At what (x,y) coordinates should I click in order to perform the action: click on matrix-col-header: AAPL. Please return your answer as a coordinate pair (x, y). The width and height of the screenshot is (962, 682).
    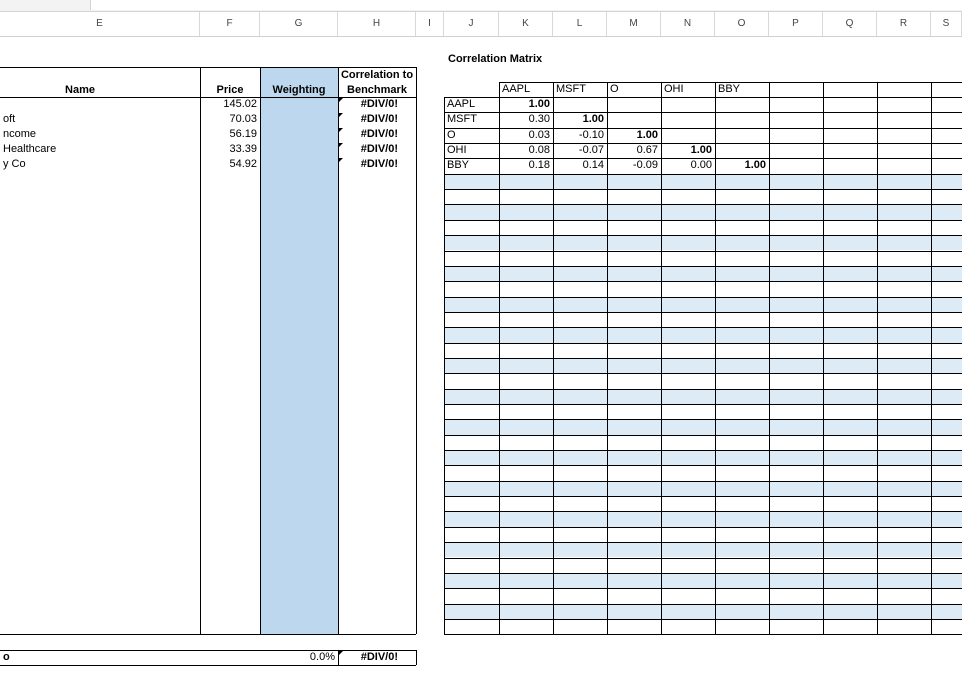
    Looking at the image, I should click on (516, 89).